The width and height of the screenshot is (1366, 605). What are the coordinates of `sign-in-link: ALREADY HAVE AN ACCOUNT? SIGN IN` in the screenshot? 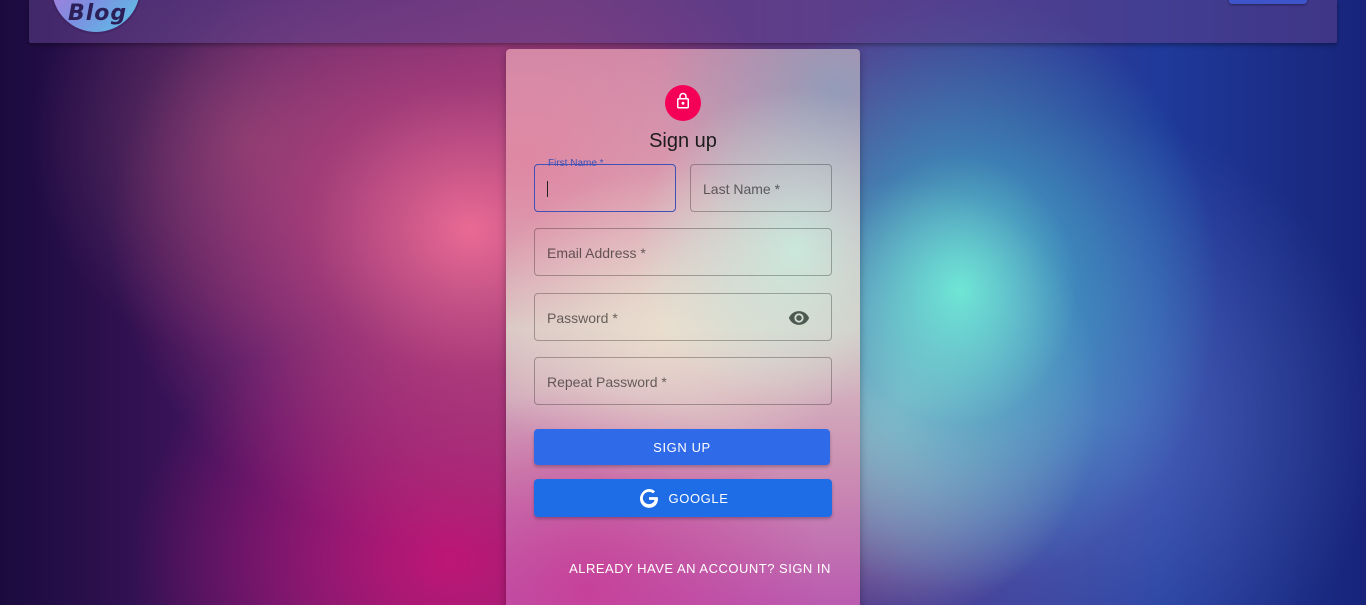 It's located at (683, 568).